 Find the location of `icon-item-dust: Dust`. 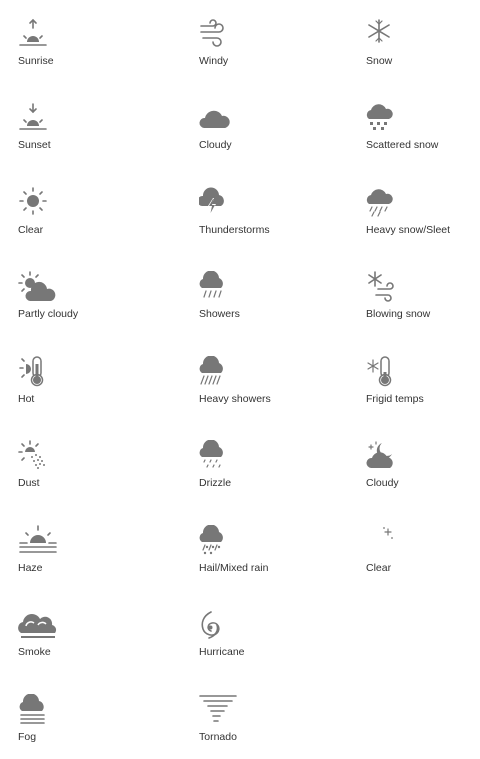

icon-item-dust: Dust is located at coordinates (98, 465).